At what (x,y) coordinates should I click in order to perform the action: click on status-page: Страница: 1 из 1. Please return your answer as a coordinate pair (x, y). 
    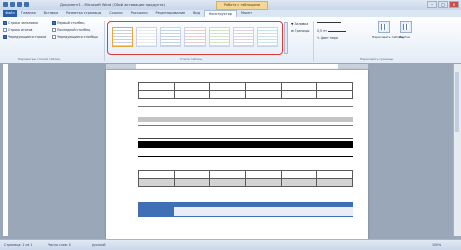
    Looking at the image, I should click on (18, 245).